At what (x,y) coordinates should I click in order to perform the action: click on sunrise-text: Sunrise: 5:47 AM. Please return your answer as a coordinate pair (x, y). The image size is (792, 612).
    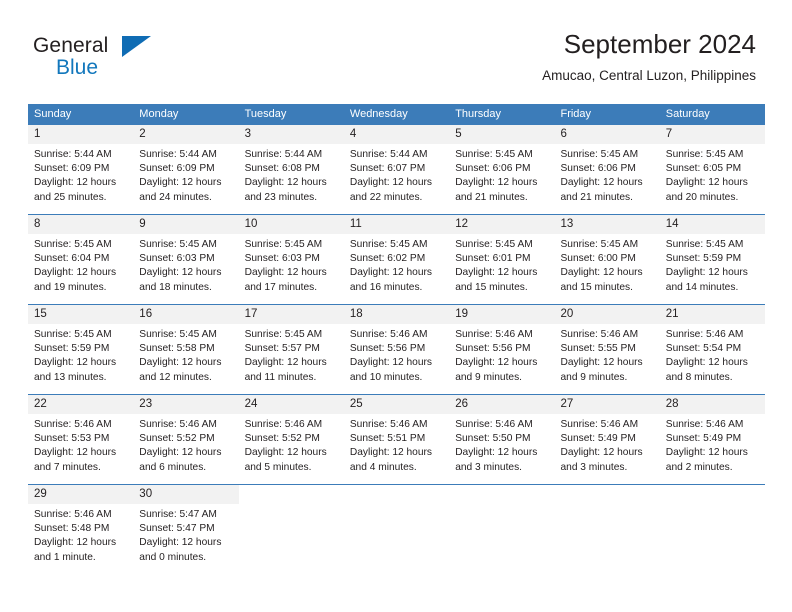
    Looking at the image, I should click on (178, 514).